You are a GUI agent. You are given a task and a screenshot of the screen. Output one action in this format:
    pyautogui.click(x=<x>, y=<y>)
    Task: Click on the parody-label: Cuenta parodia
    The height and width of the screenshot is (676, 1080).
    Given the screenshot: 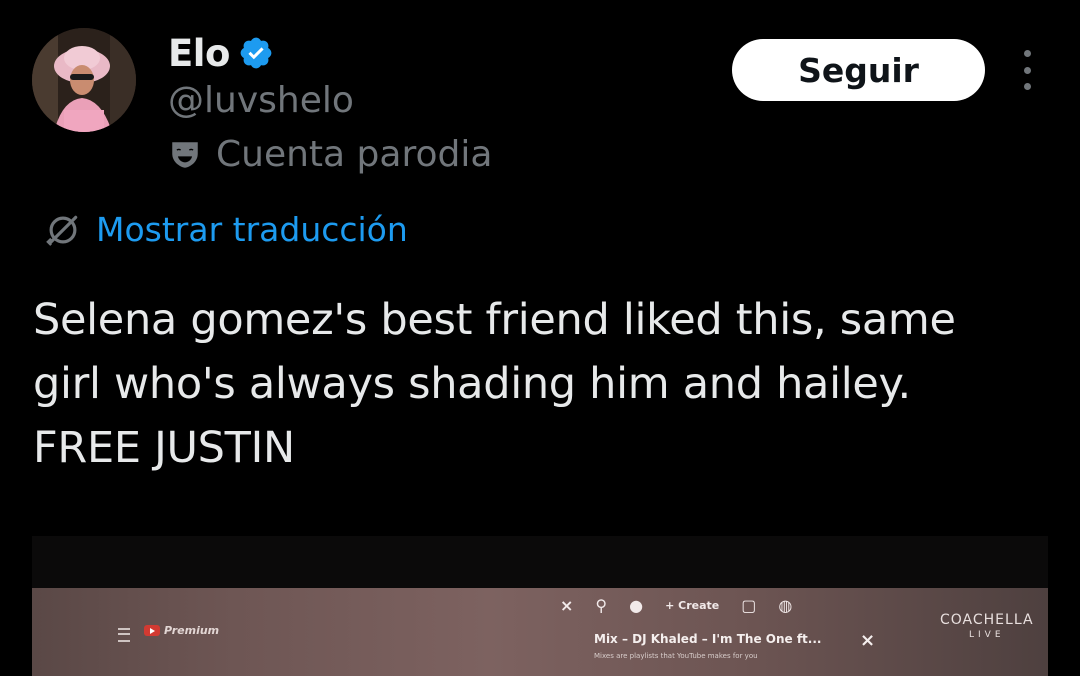 What is the action you would take?
    pyautogui.click(x=354, y=154)
    